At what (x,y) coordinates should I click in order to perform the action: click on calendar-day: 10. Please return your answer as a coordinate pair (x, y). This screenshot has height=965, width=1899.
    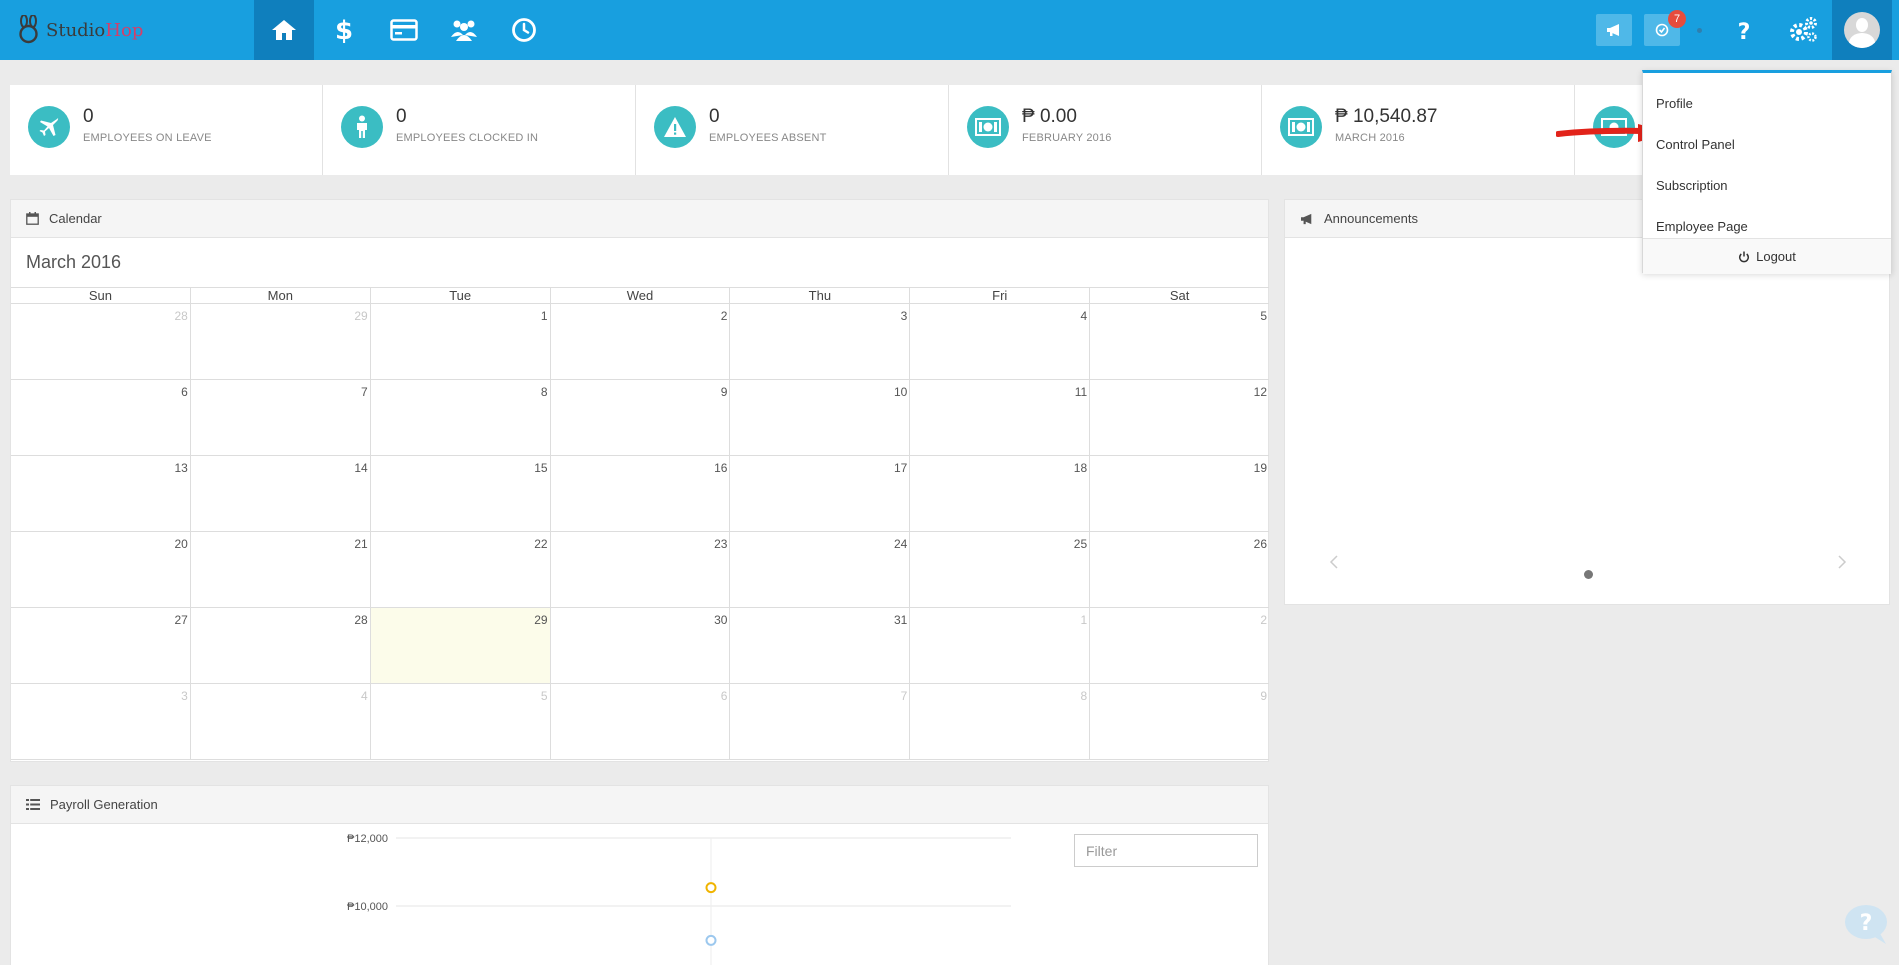
    Looking at the image, I should click on (820, 417).